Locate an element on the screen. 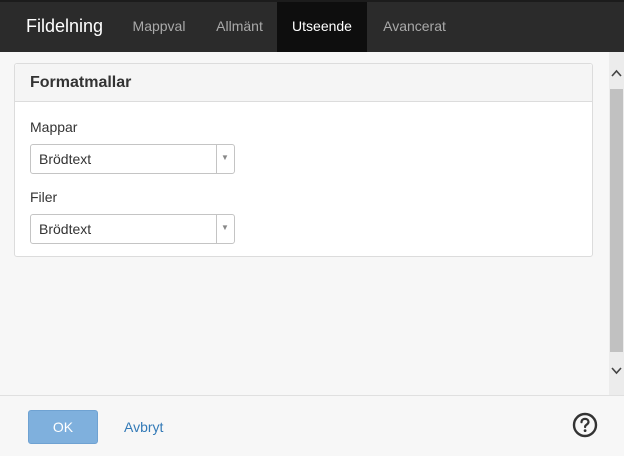 This screenshot has width=624, height=456. tab-avancerat: Avancerat is located at coordinates (414, 27).